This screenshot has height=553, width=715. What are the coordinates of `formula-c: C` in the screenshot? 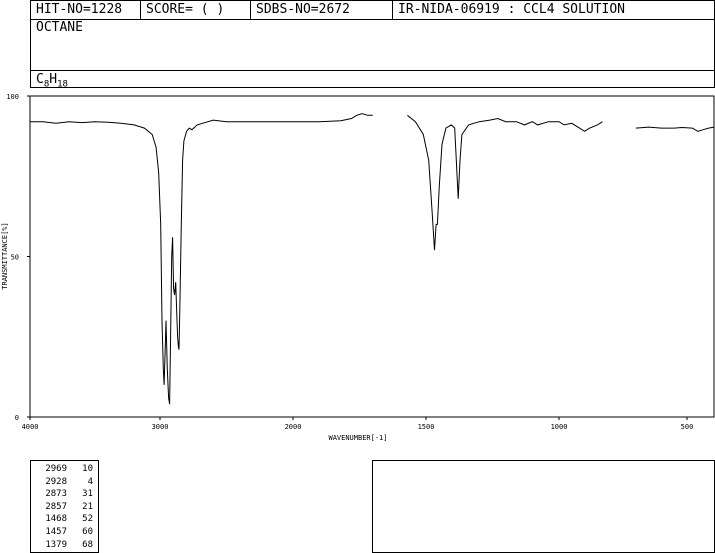 It's located at (40, 79).